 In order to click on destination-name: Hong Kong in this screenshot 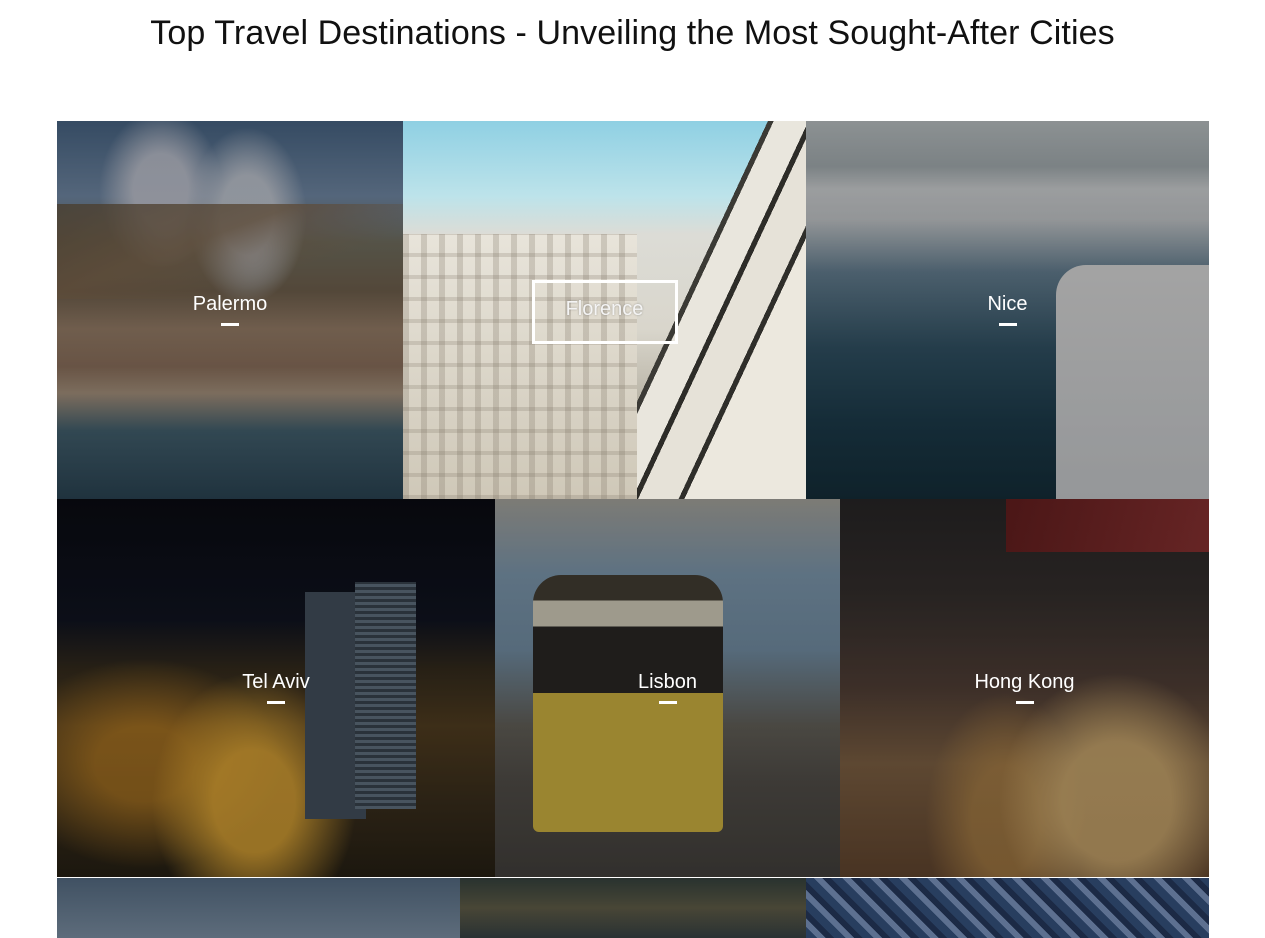, I will do `click(1024, 682)`.